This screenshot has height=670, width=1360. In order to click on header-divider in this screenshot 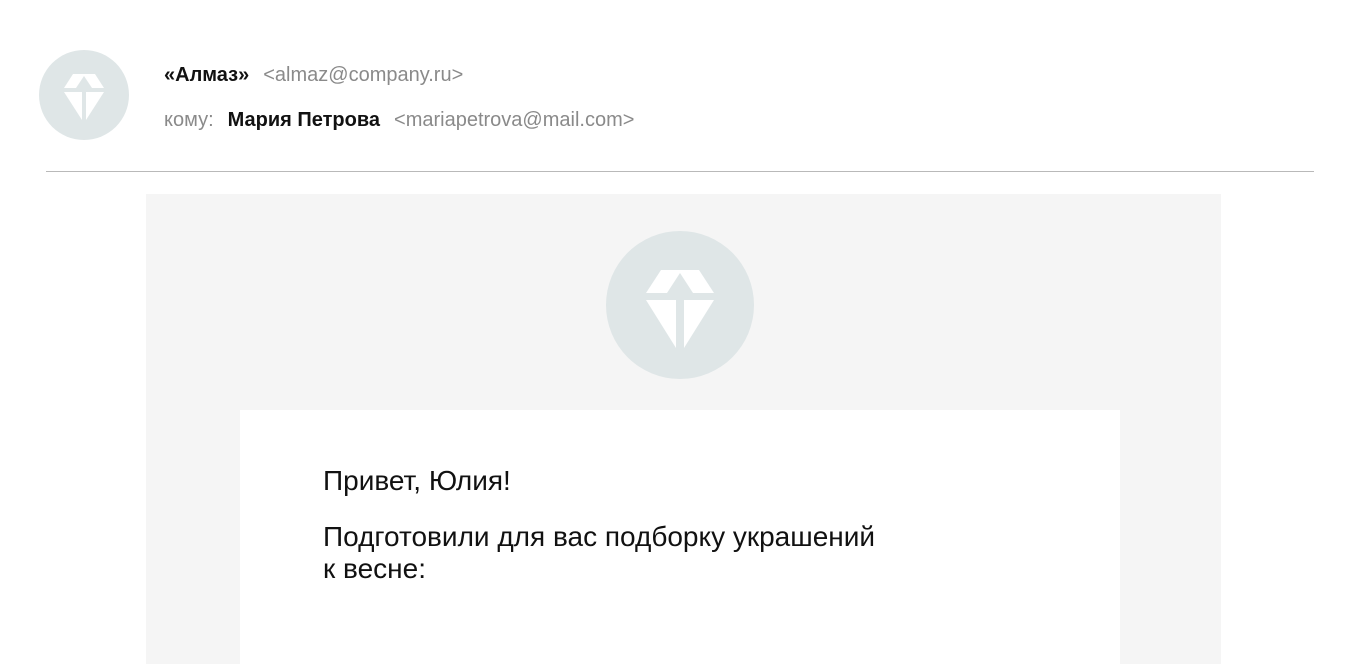, I will do `click(680, 171)`.